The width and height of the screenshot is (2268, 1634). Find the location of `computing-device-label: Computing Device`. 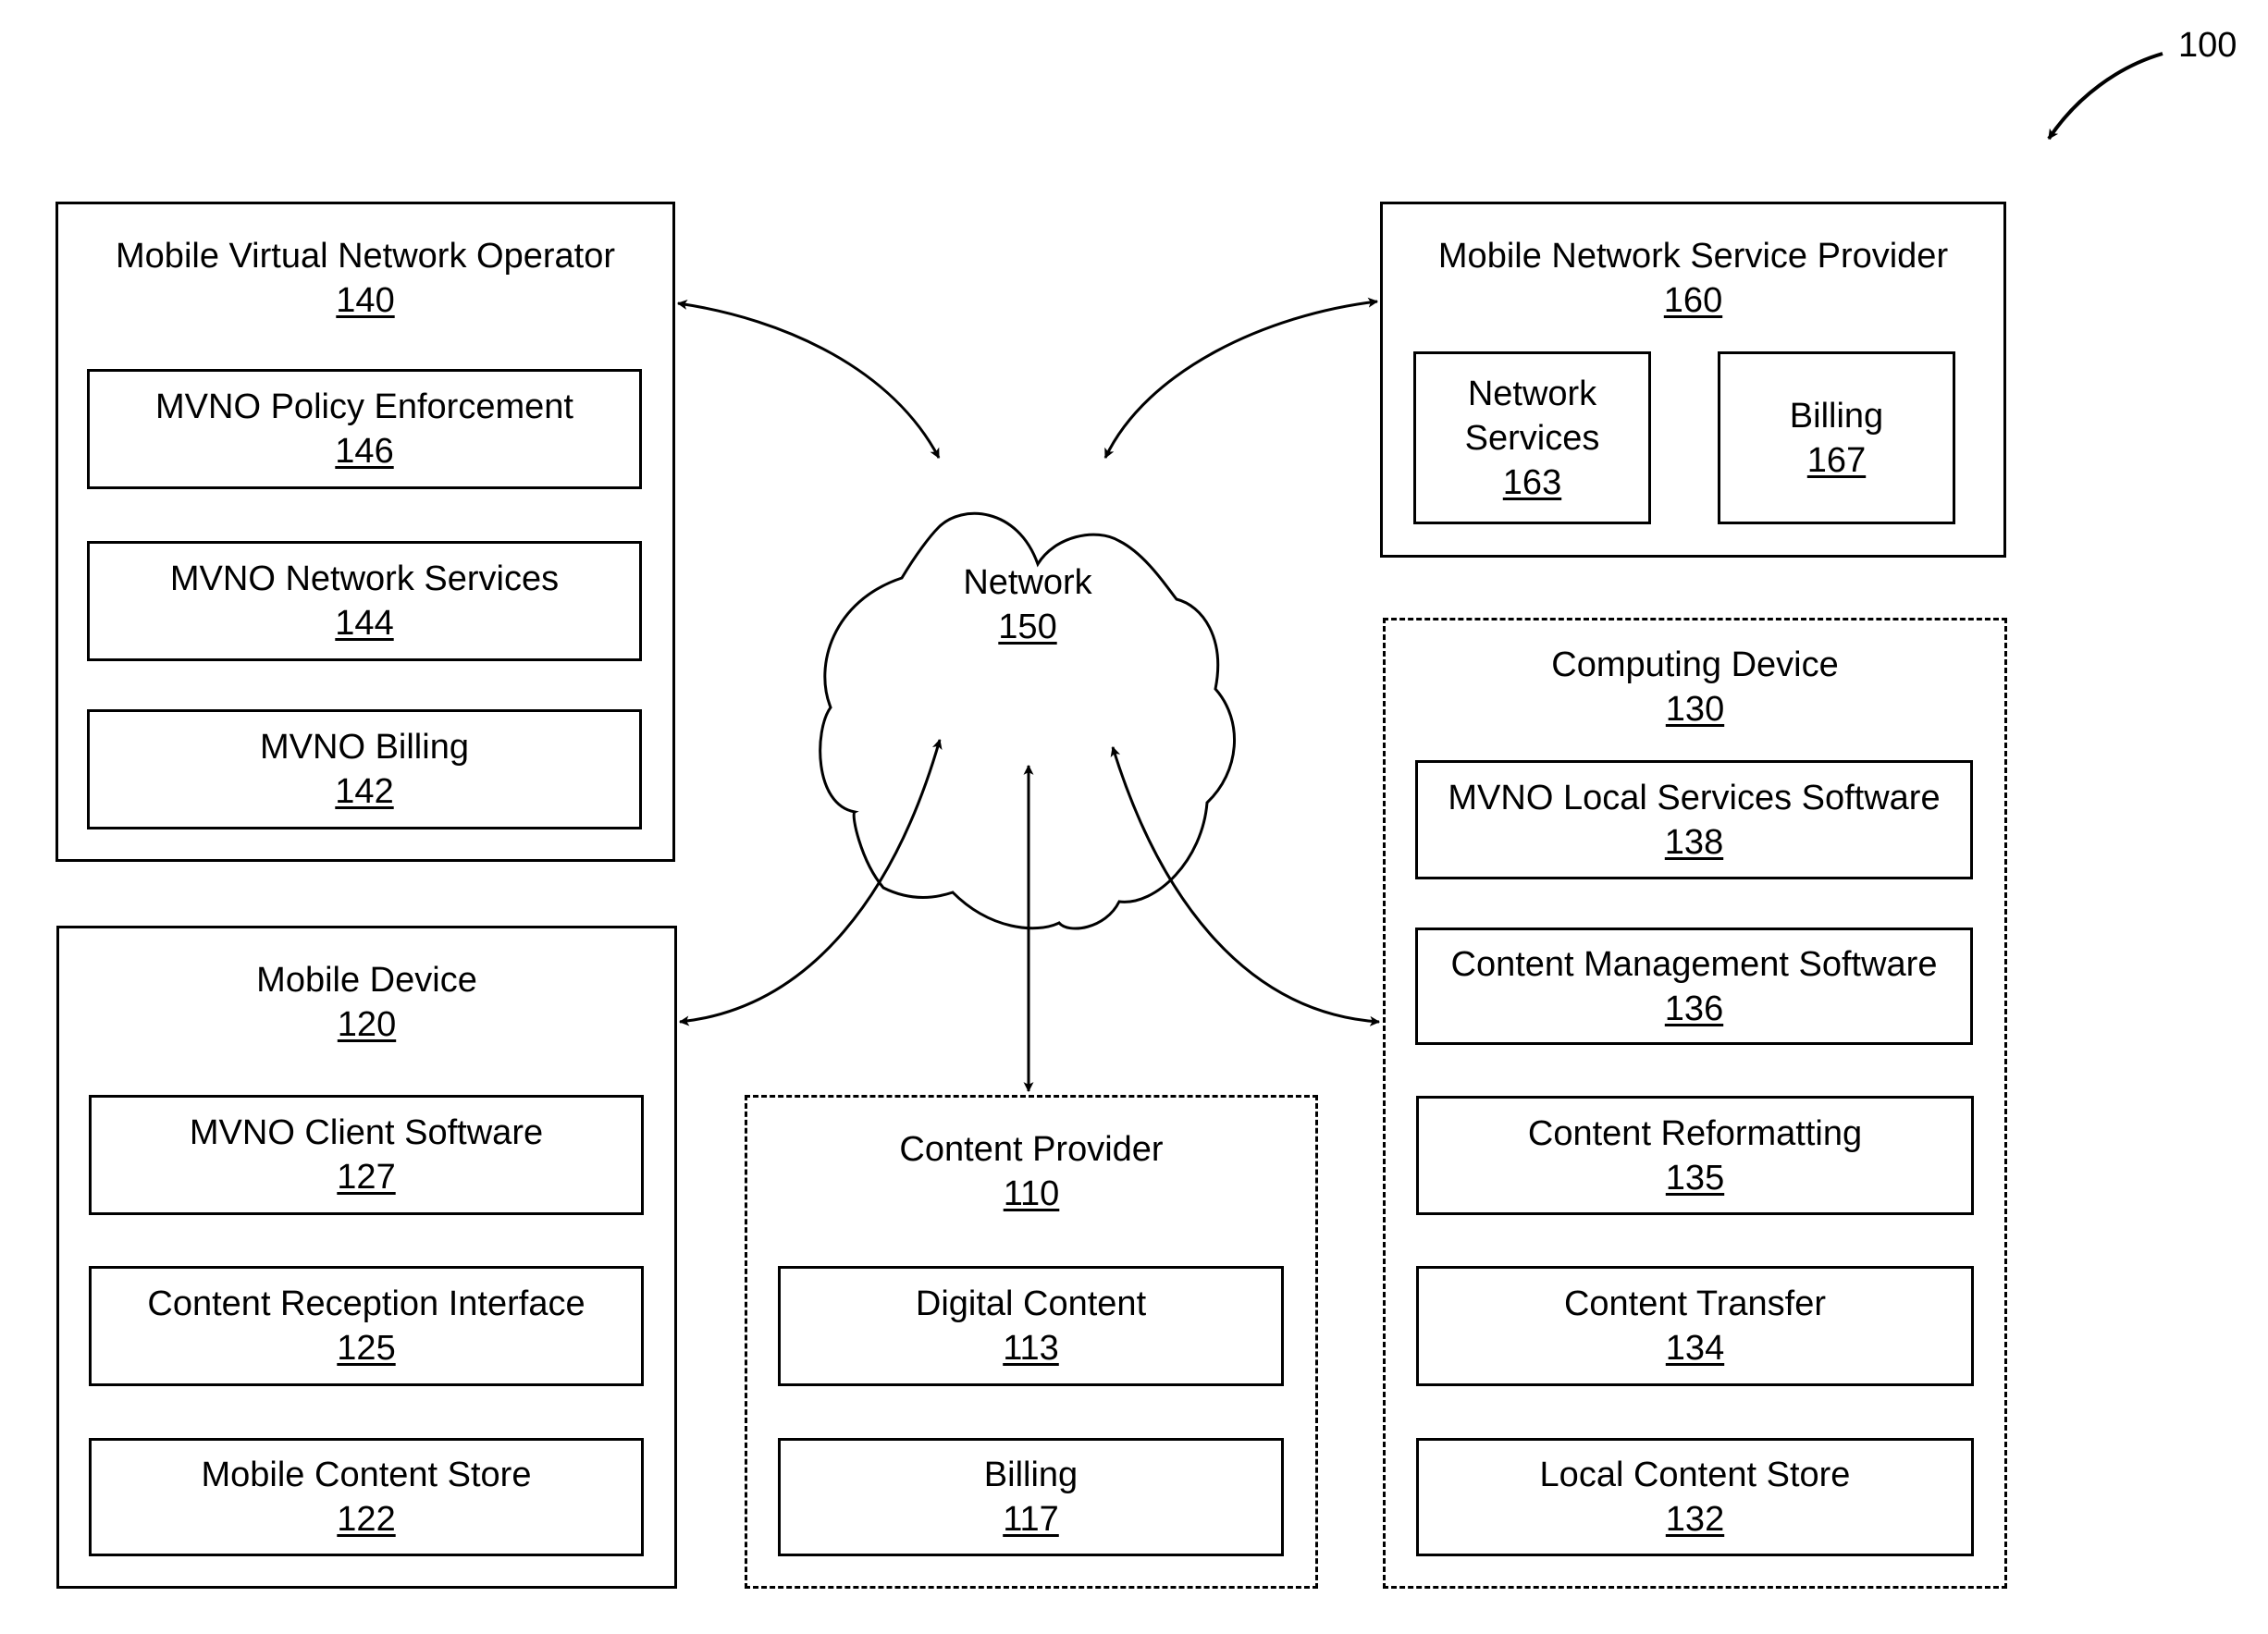

computing-device-label: Computing Device is located at coordinates (1695, 664).